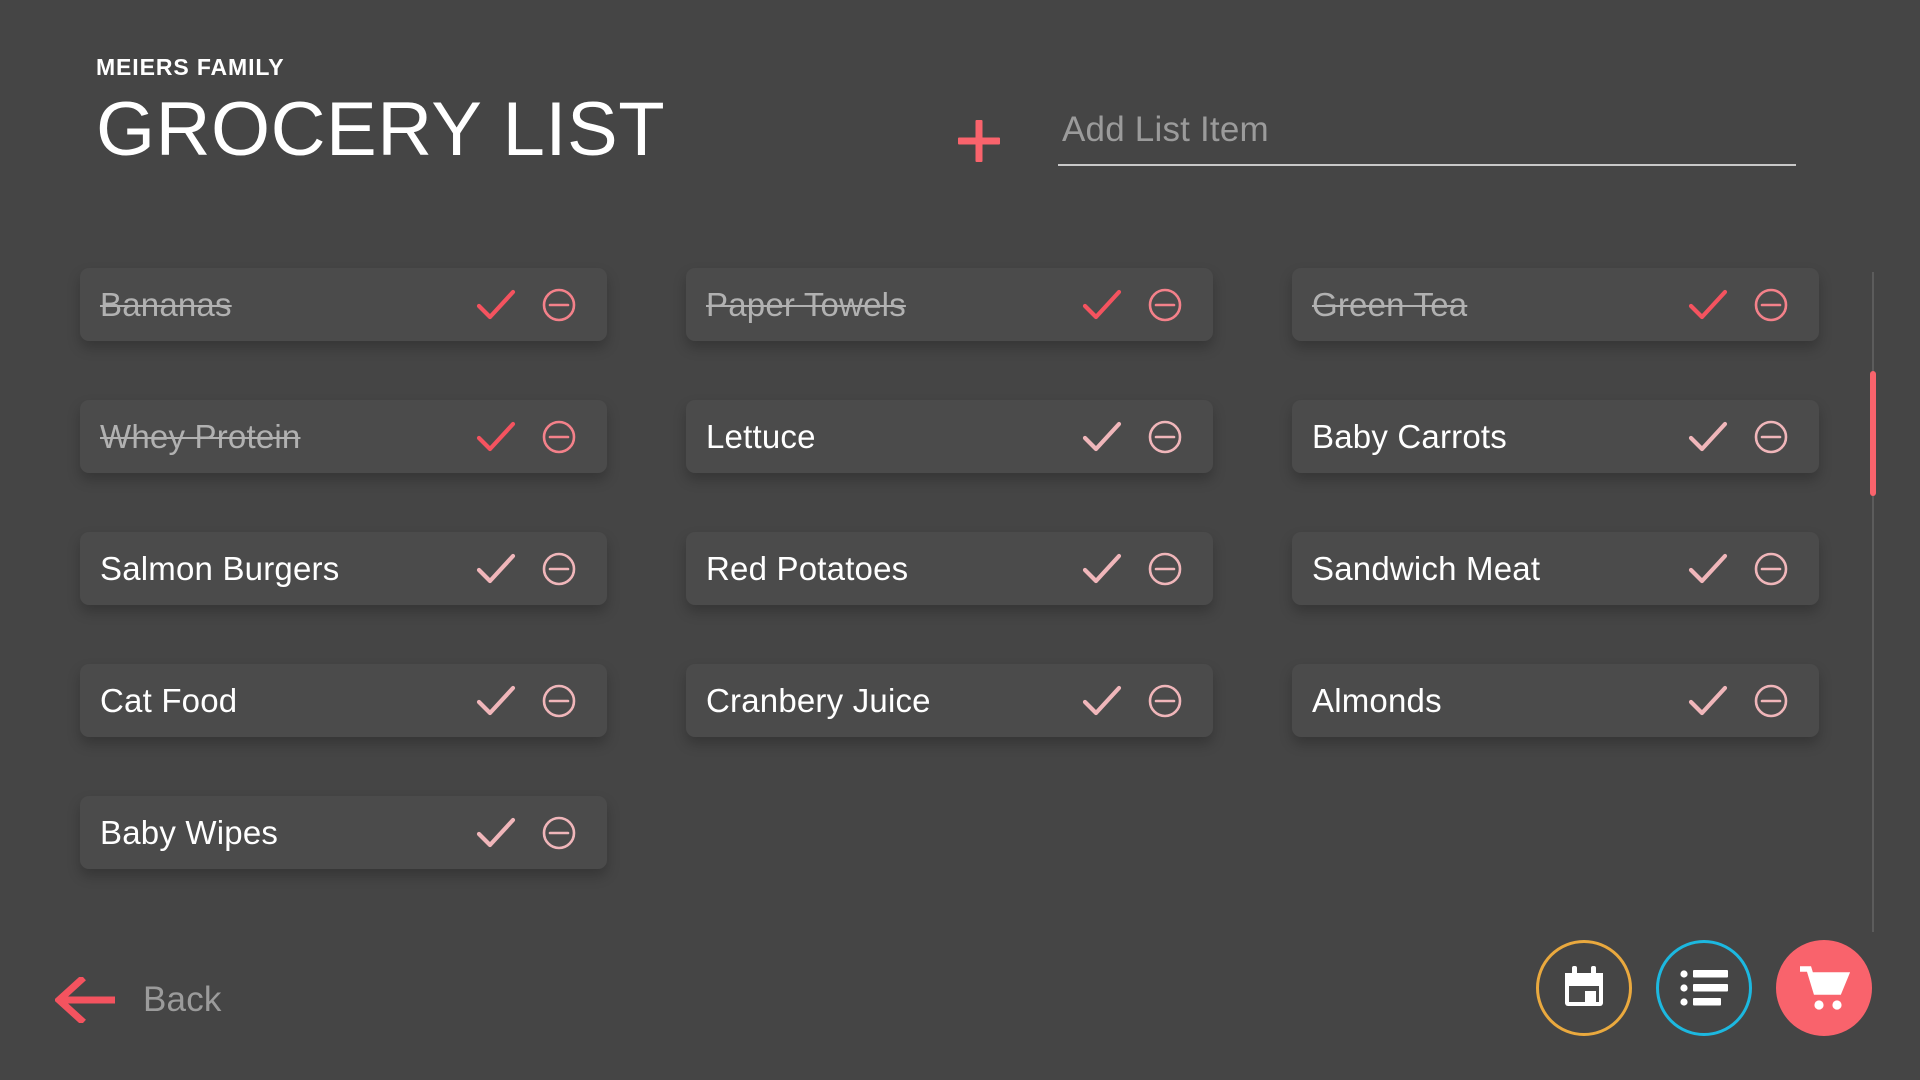 The width and height of the screenshot is (1920, 1080). What do you see at coordinates (166, 304) in the screenshot?
I see `list-item-label: Bananas` at bounding box center [166, 304].